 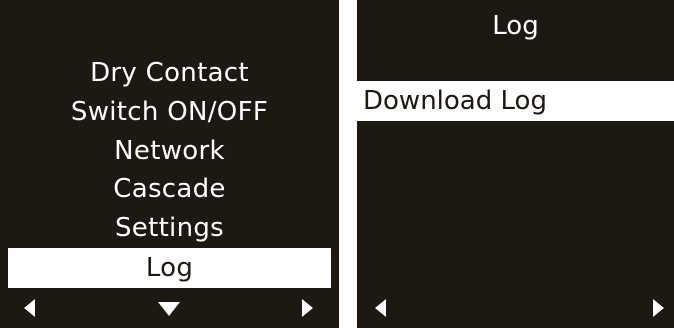 What do you see at coordinates (169, 189) in the screenshot?
I see `menu-item-cascade: Cascade` at bounding box center [169, 189].